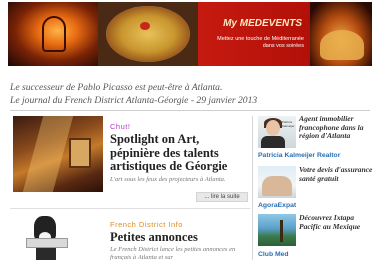 Image resolution: width=380 pixels, height=260 pixels. What do you see at coordinates (299, 155) in the screenshot?
I see `ad-link: Patricia Kalmeijer Realtor` at bounding box center [299, 155].